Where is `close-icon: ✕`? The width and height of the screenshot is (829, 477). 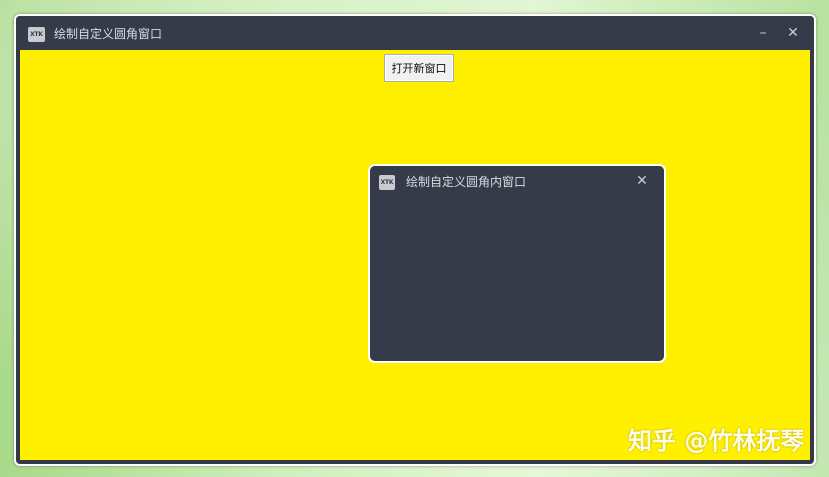
close-icon: ✕ is located at coordinates (793, 33).